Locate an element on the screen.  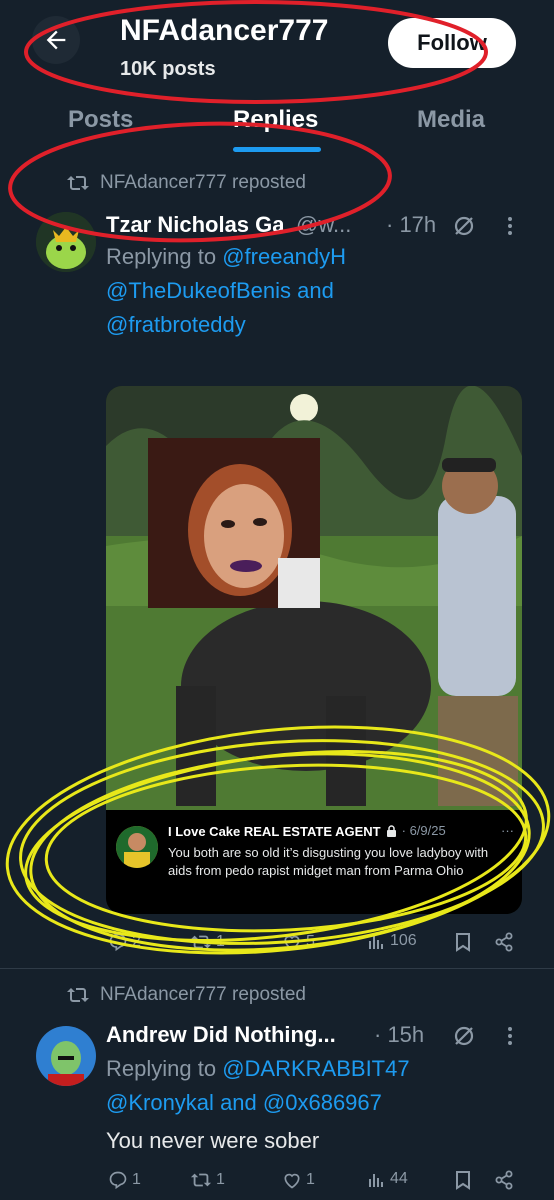
post-divider is located at coordinates (277, 968).